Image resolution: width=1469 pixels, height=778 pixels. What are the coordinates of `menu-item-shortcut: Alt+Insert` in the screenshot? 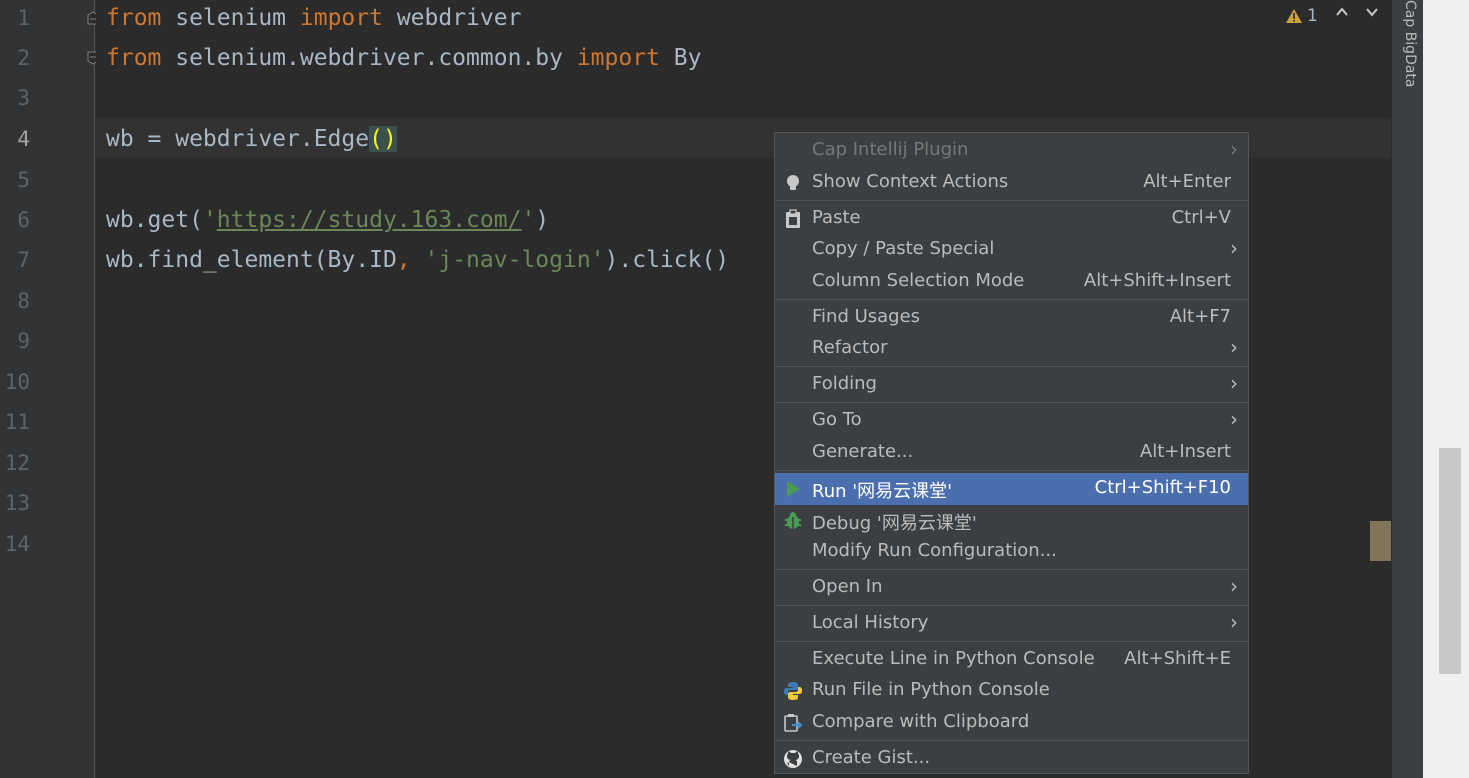 It's located at (1185, 451).